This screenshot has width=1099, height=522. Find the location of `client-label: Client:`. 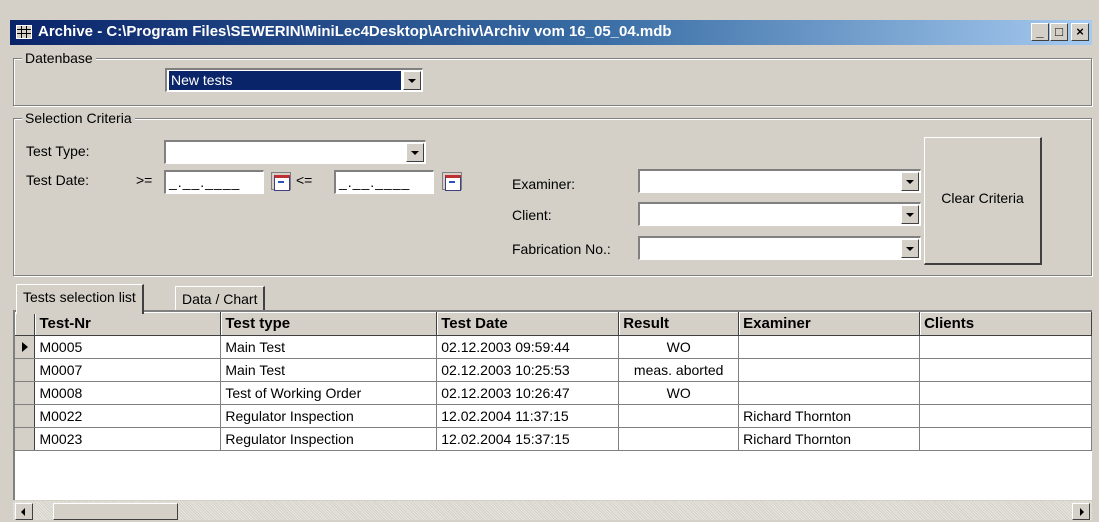

client-label: Client: is located at coordinates (532, 215).